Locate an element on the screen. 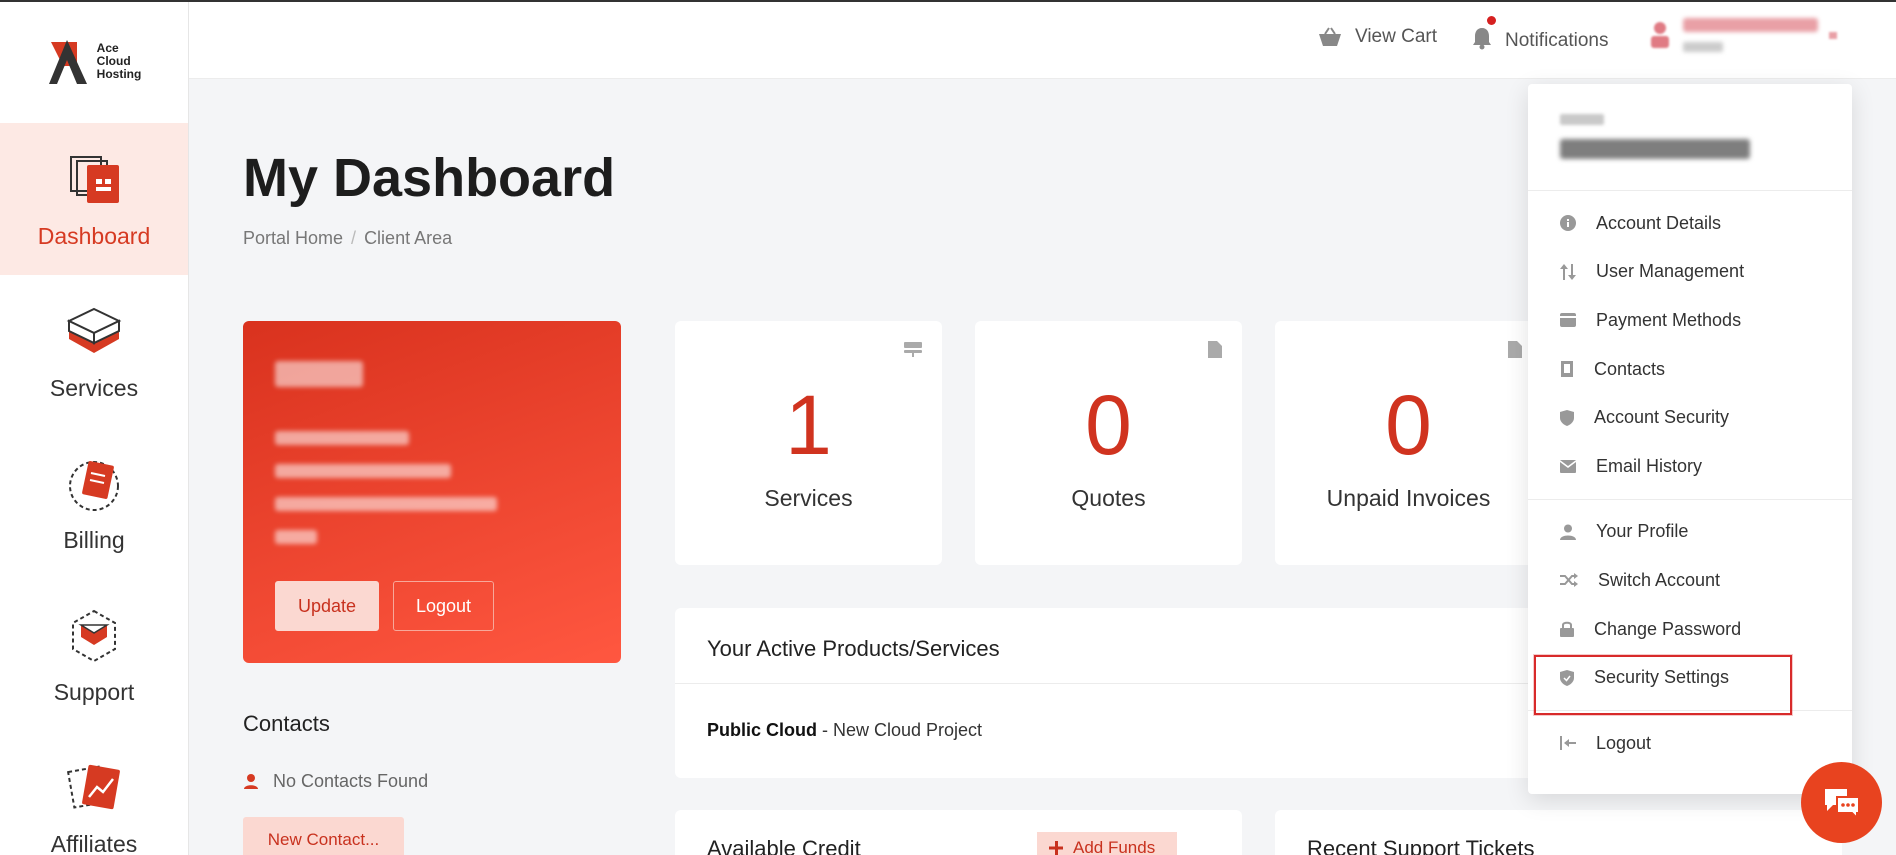 This screenshot has height=855, width=1896. no-contacts-text: No Contacts Found is located at coordinates (351, 781).